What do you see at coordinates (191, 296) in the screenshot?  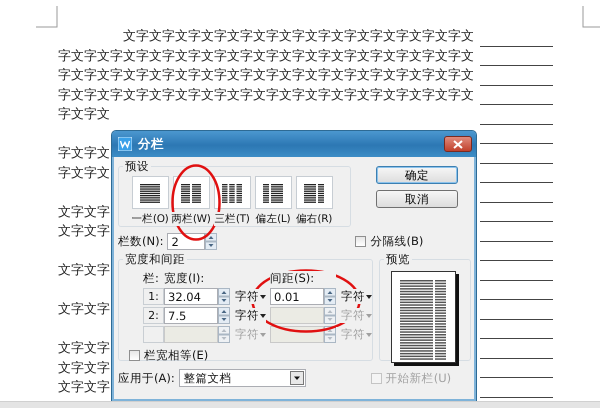 I see `width-field: 32.04` at bounding box center [191, 296].